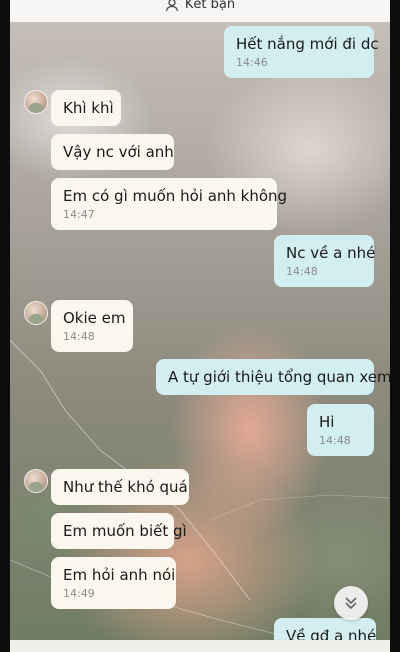 The image size is (400, 652). Describe the element at coordinates (210, 6) in the screenshot. I see `header-title: Kết bạn` at that location.